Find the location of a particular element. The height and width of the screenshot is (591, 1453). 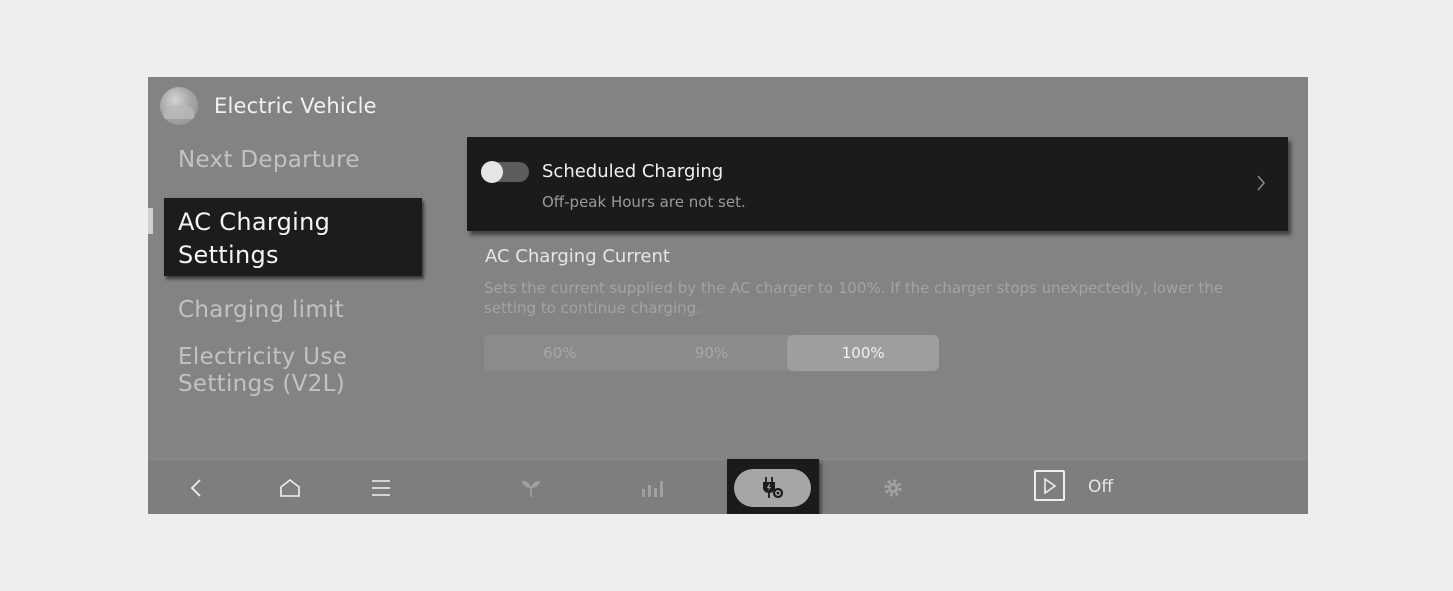

page-title: Electric Vehicle is located at coordinates (295, 106).